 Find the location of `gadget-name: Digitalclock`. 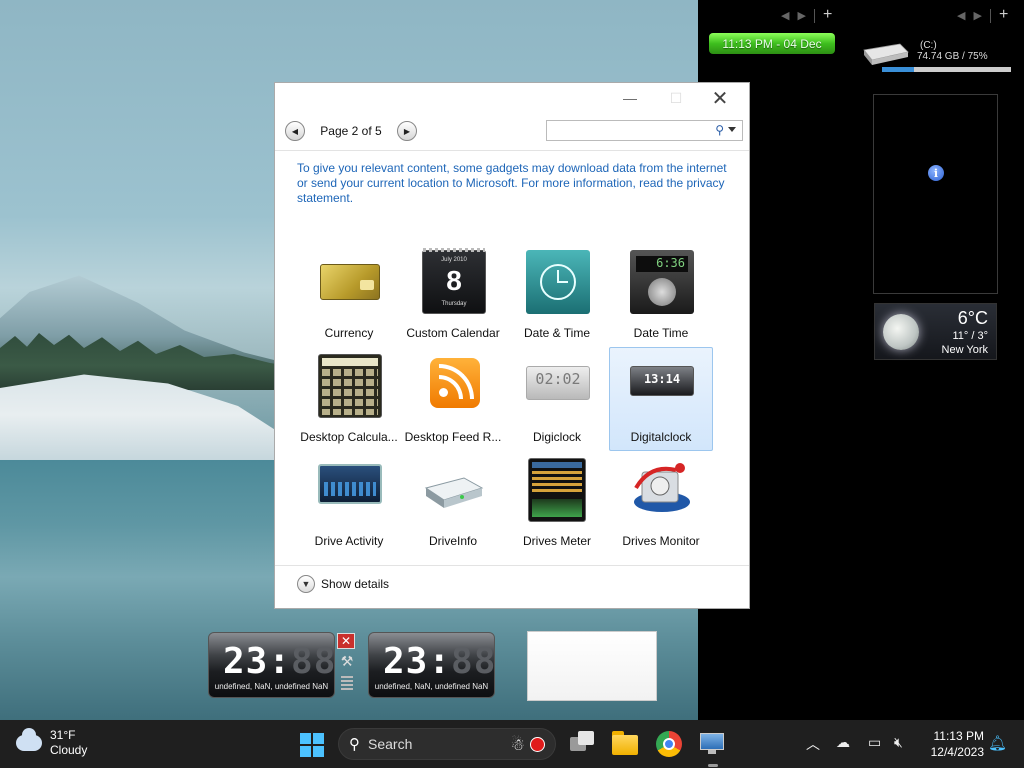

gadget-name: Digitalclock is located at coordinates (661, 437).